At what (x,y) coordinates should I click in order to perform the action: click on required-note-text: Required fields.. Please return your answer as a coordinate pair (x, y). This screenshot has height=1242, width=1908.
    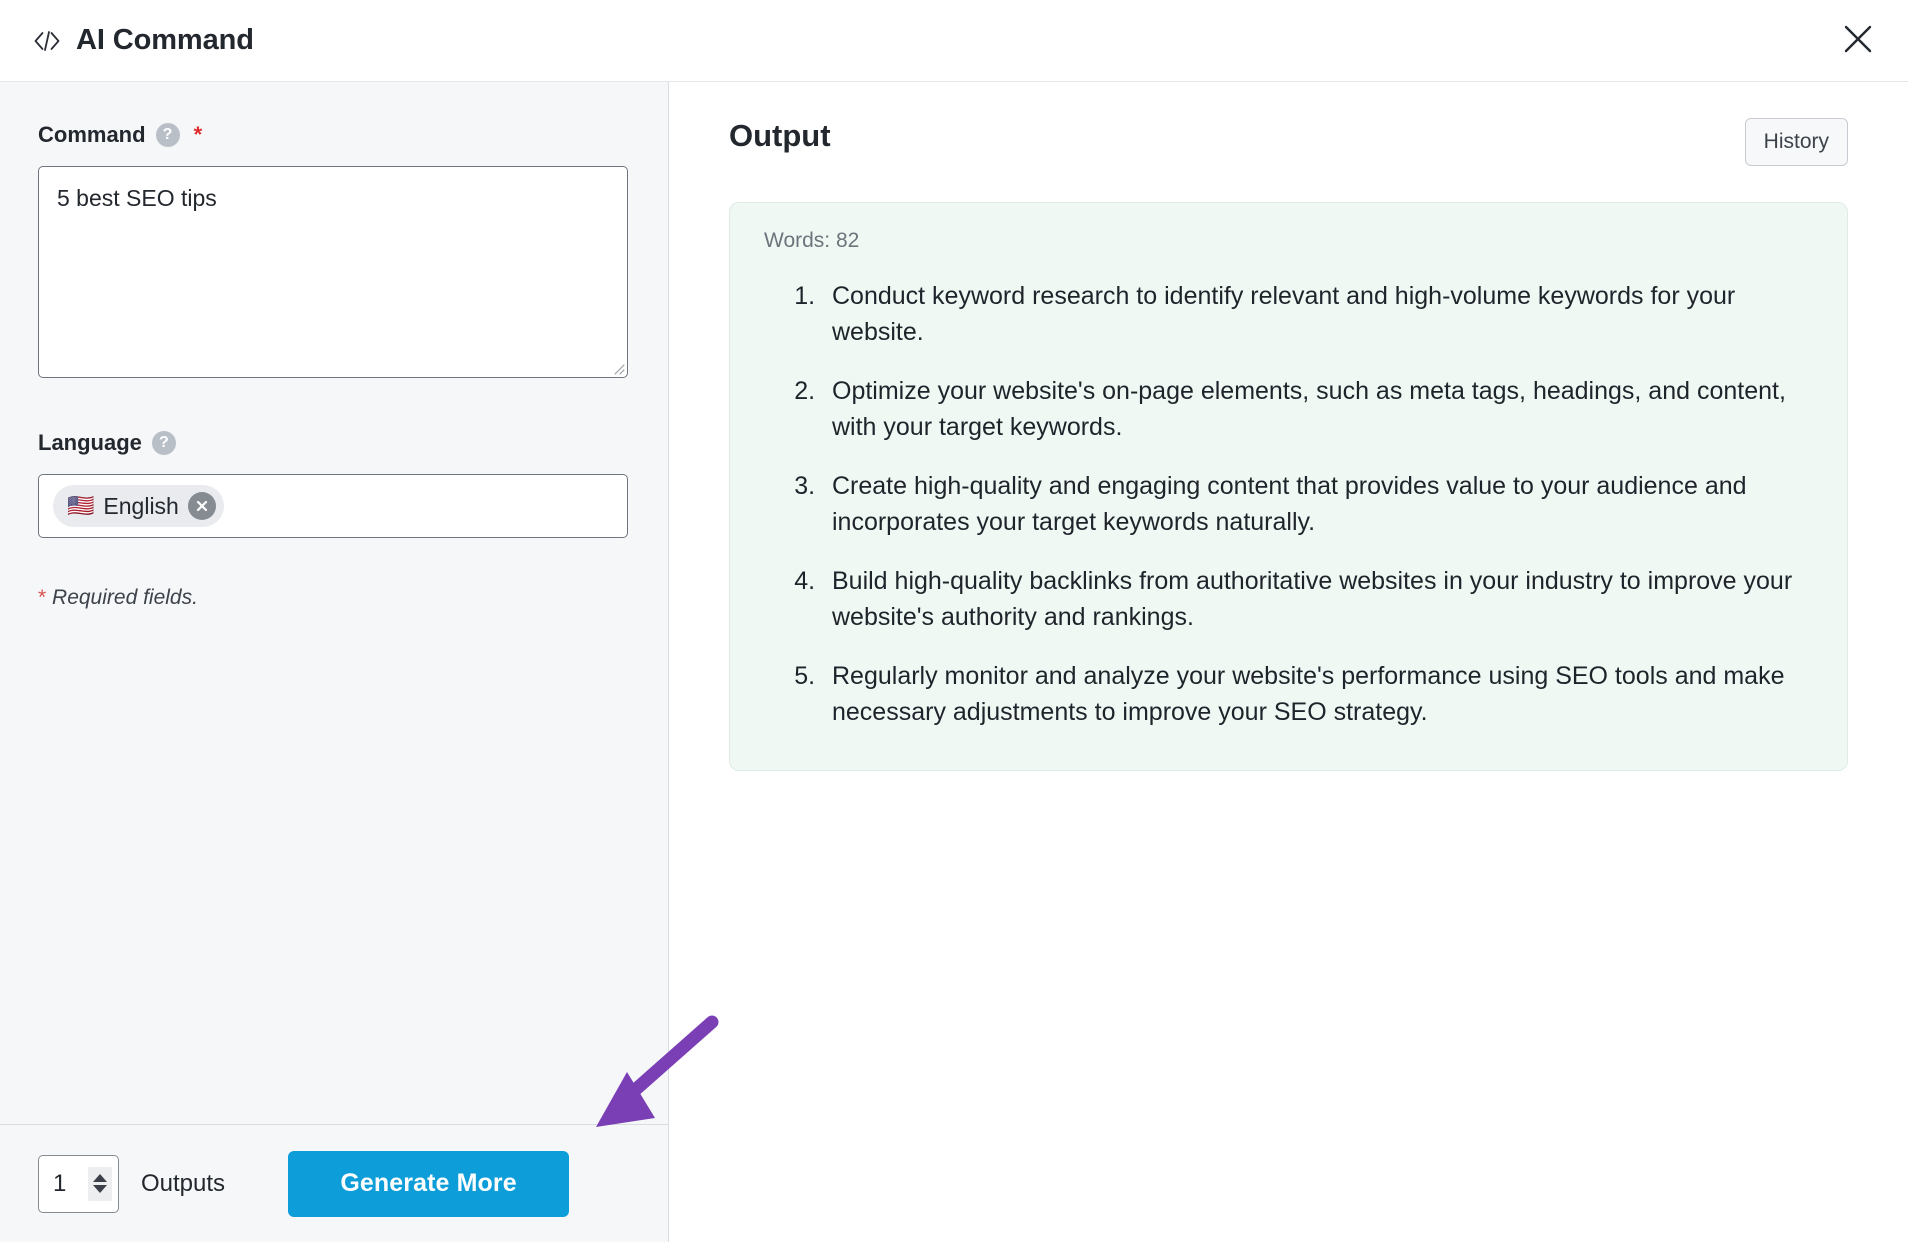
    Looking at the image, I should click on (122, 597).